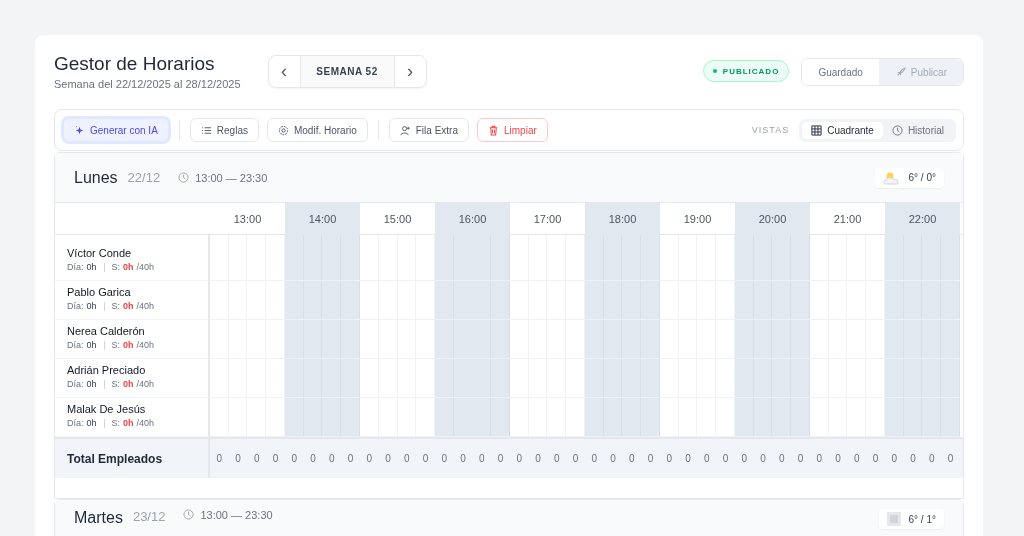  I want to click on employee-name: Nerea Calderón, so click(106, 331).